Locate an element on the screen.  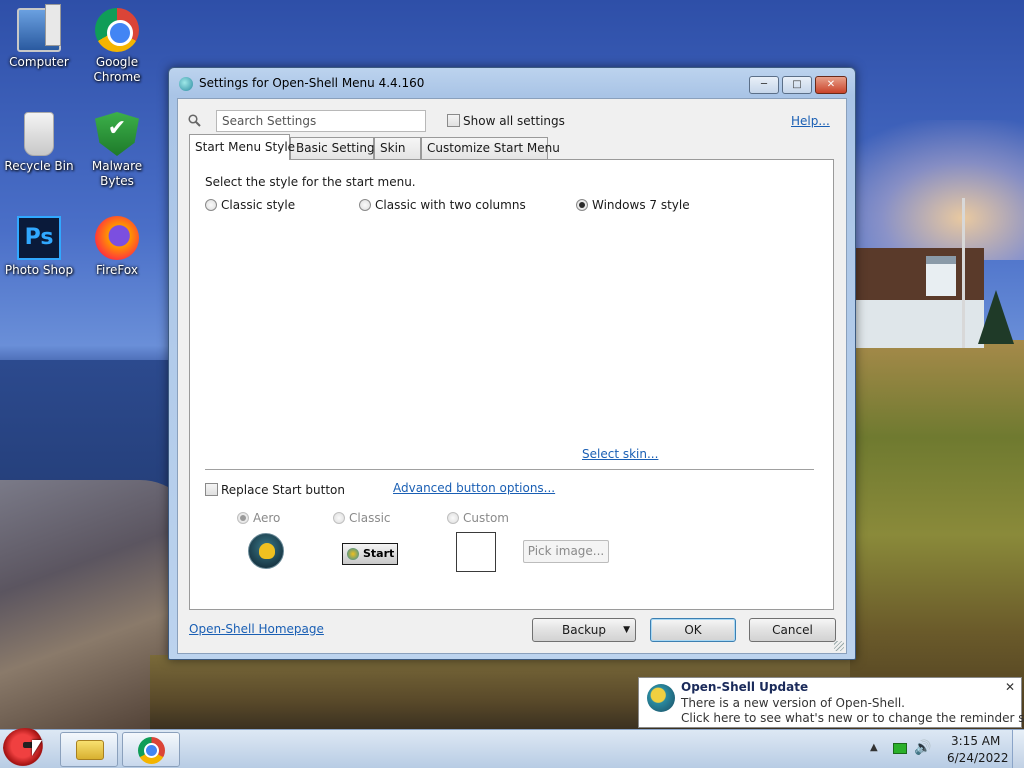
desktop-icon-label: Malware Bytes is located at coordinates (117, 173).